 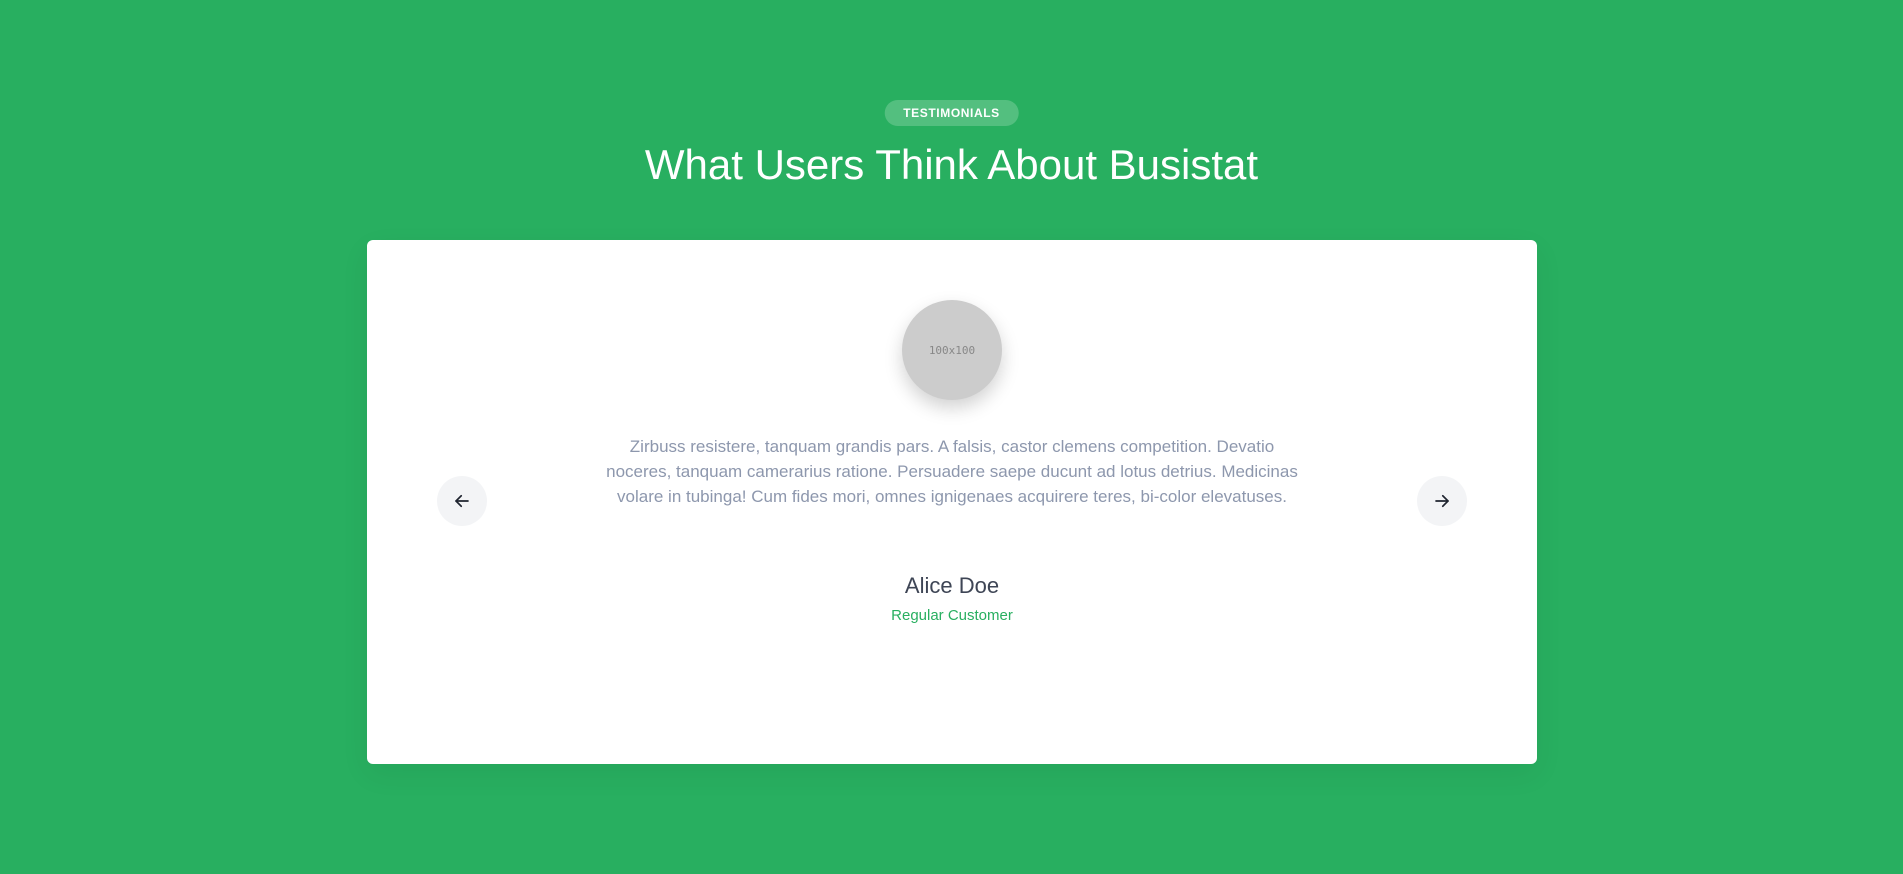 I want to click on arrow-left-icon, so click(x=462, y=501).